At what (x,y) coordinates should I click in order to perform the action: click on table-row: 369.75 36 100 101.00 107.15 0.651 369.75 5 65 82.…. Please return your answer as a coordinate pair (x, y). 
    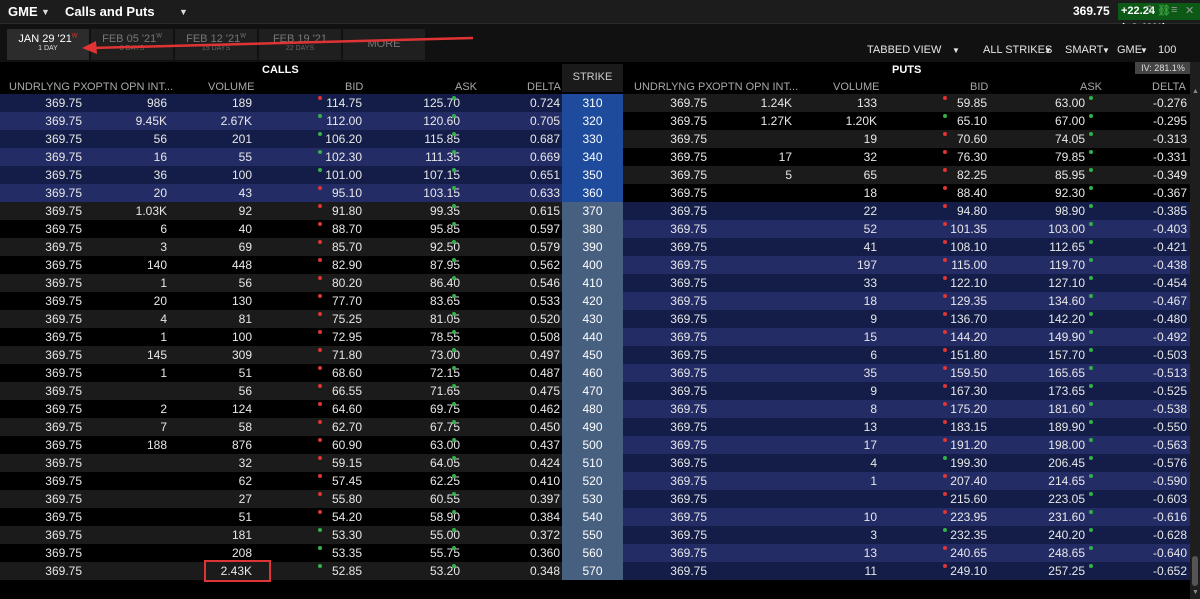
    Looking at the image, I should click on (595, 175).